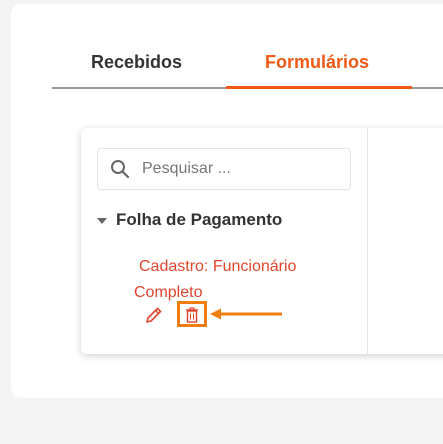 This screenshot has width=443, height=444. I want to click on caret-down-icon, so click(102, 220).